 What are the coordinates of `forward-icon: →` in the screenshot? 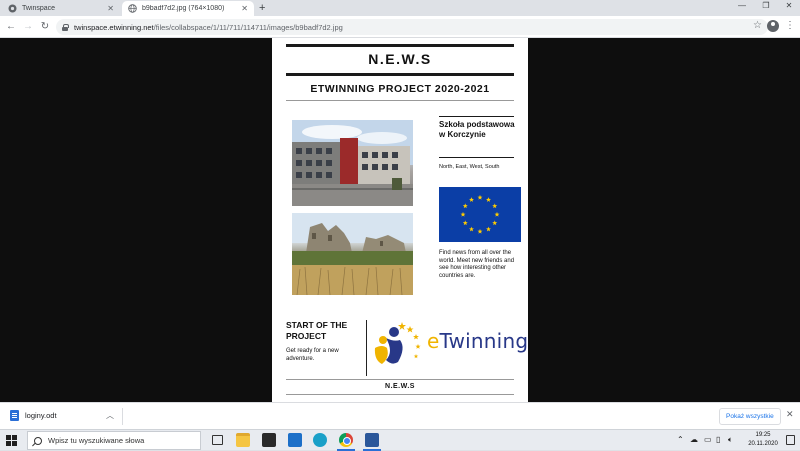 It's located at (28, 27).